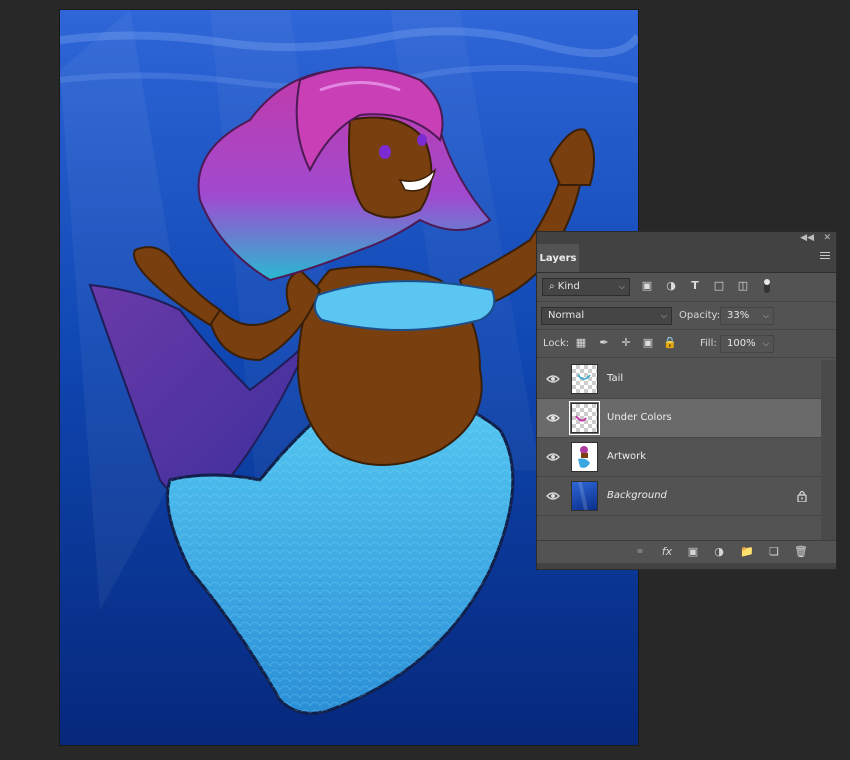 The image size is (850, 760). What do you see at coordinates (679, 457) in the screenshot?
I see `layer-row-artwork: Artwork` at bounding box center [679, 457].